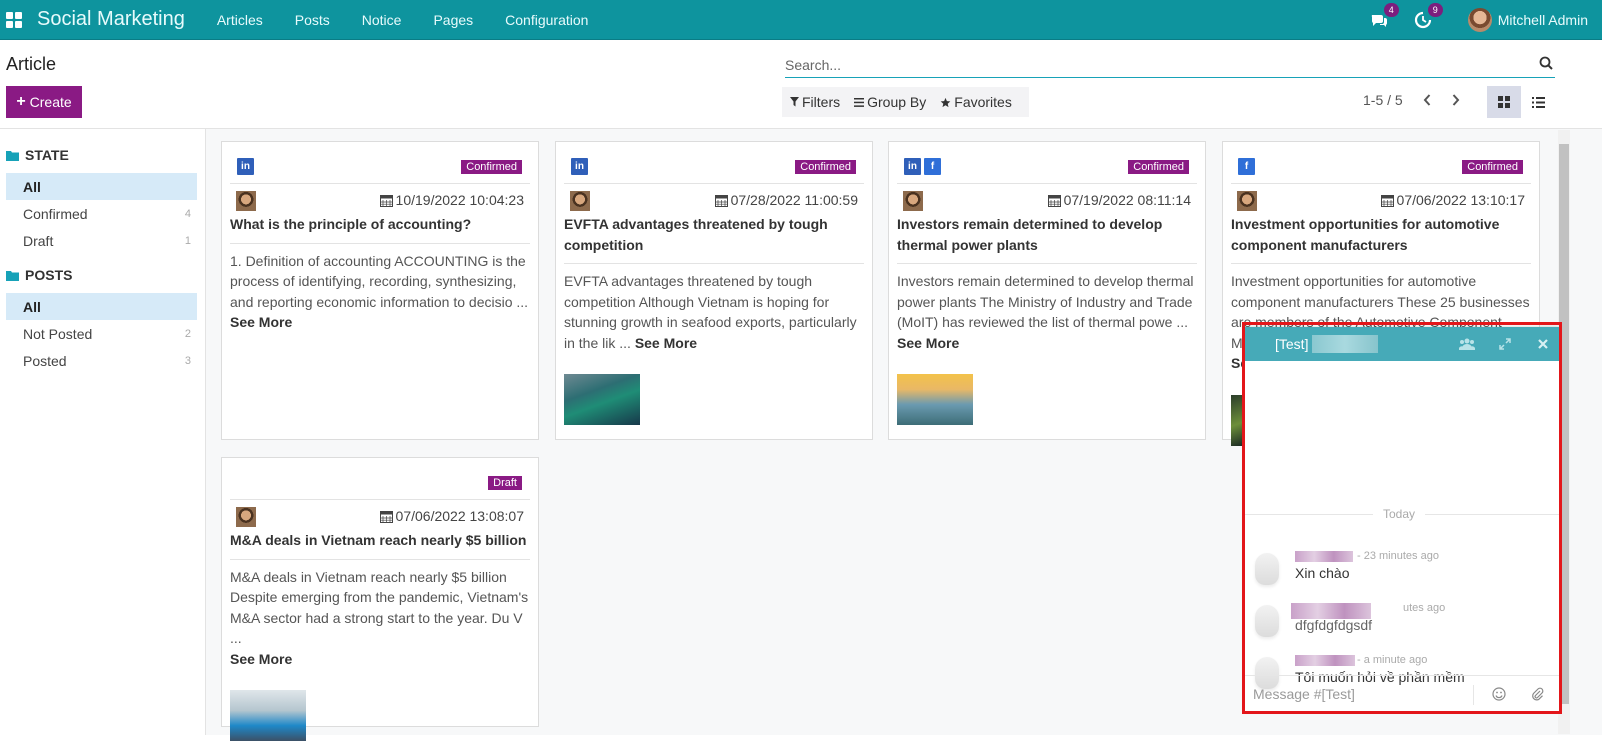 Image resolution: width=1602 pixels, height=741 pixels. What do you see at coordinates (187, 333) in the screenshot?
I see `filter-count: 2` at bounding box center [187, 333].